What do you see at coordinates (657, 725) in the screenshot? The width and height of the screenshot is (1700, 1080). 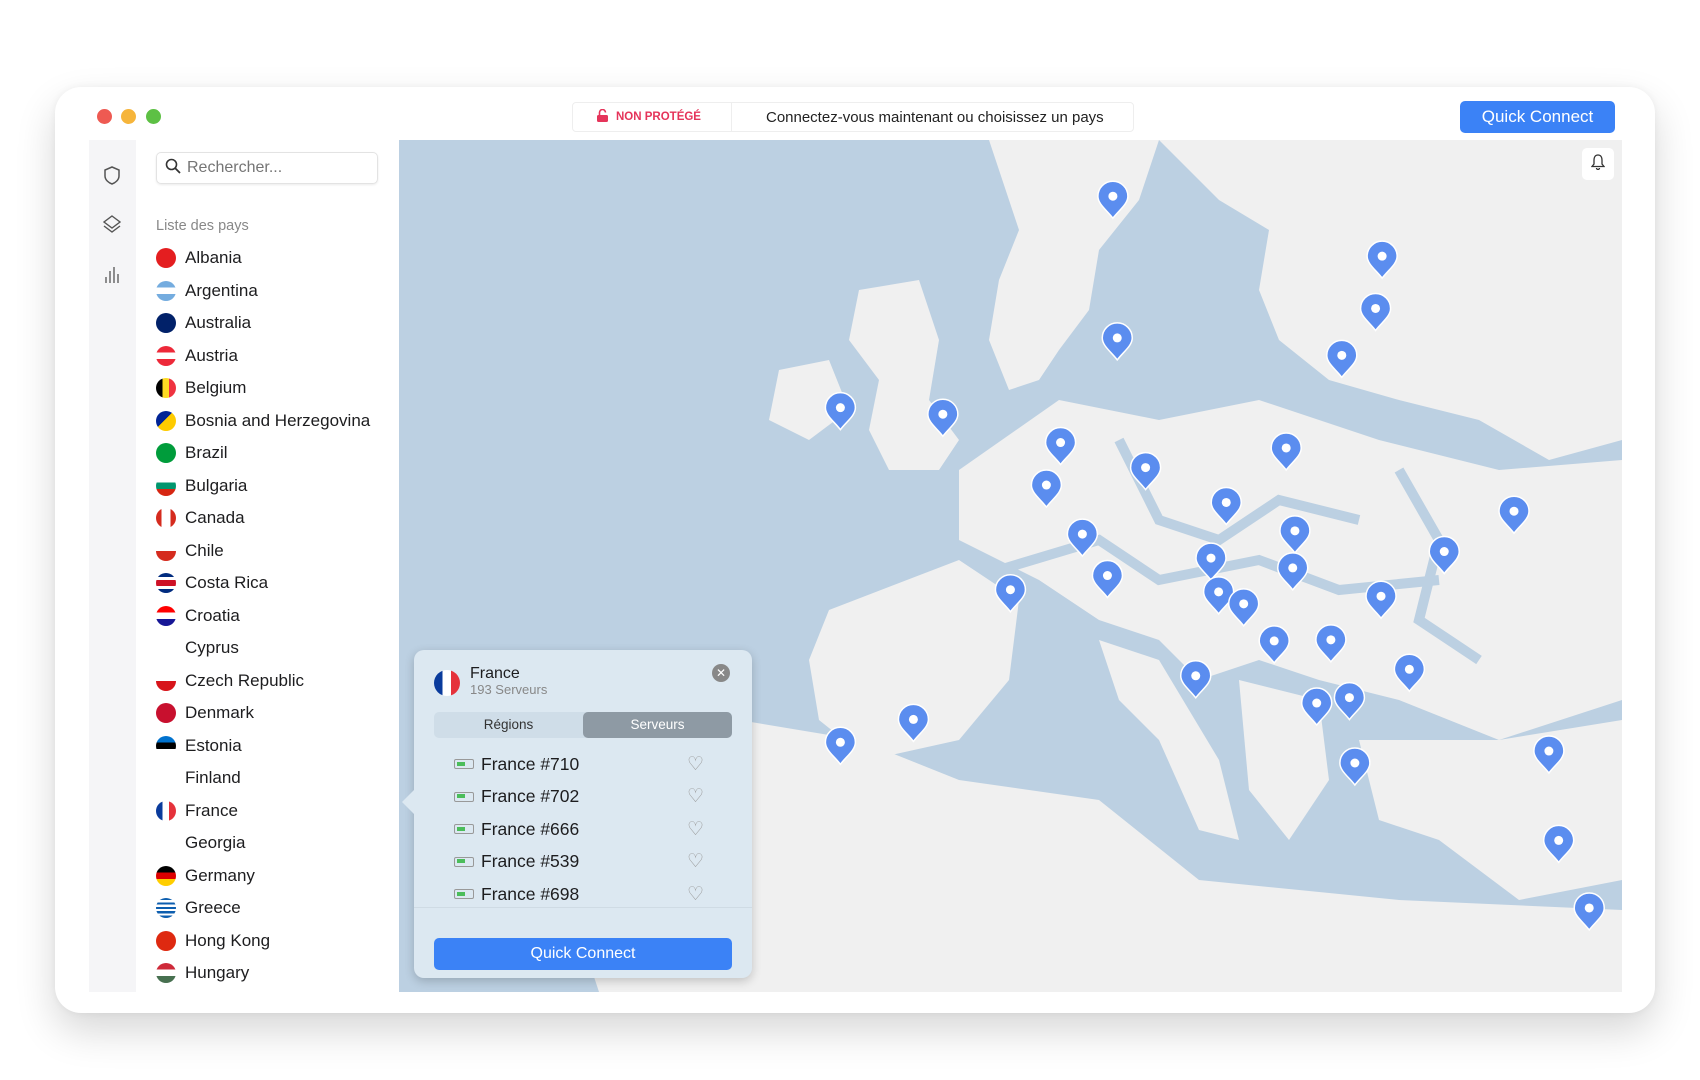 I see `tab-servers: Serveurs` at bounding box center [657, 725].